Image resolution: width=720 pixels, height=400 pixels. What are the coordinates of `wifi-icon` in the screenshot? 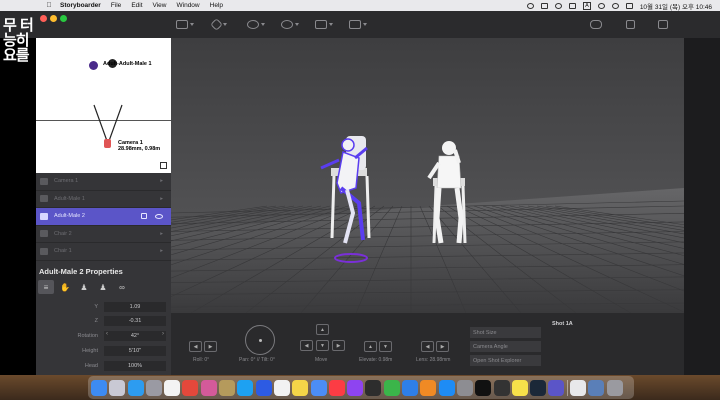 It's located at (601, 5).